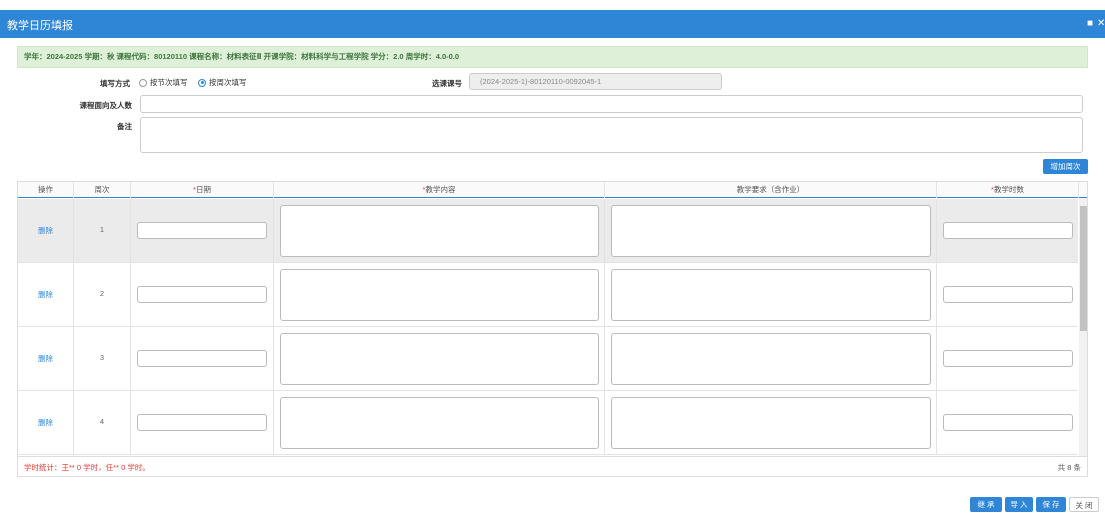 The height and width of the screenshot is (517, 1105). I want to click on week-number: 1, so click(102, 229).